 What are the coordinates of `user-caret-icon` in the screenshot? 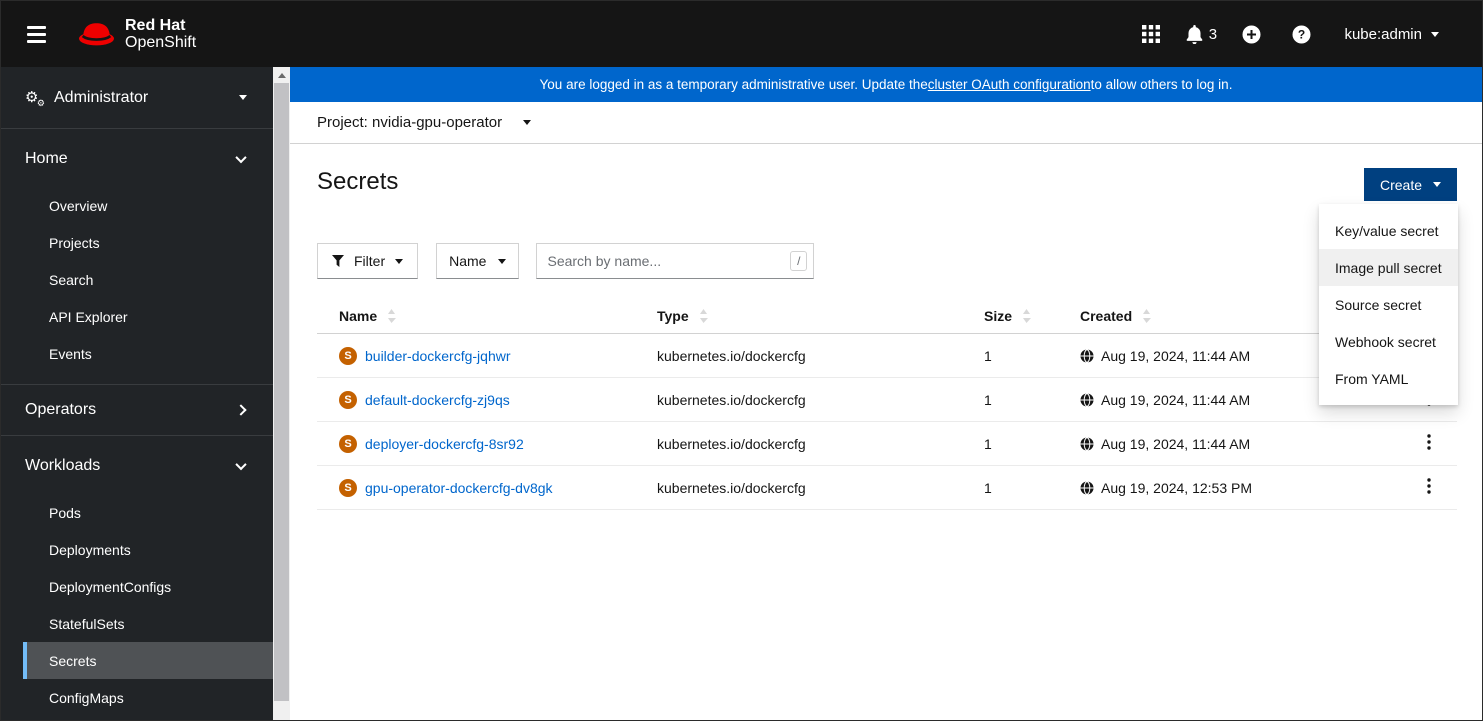 It's located at (1435, 34).